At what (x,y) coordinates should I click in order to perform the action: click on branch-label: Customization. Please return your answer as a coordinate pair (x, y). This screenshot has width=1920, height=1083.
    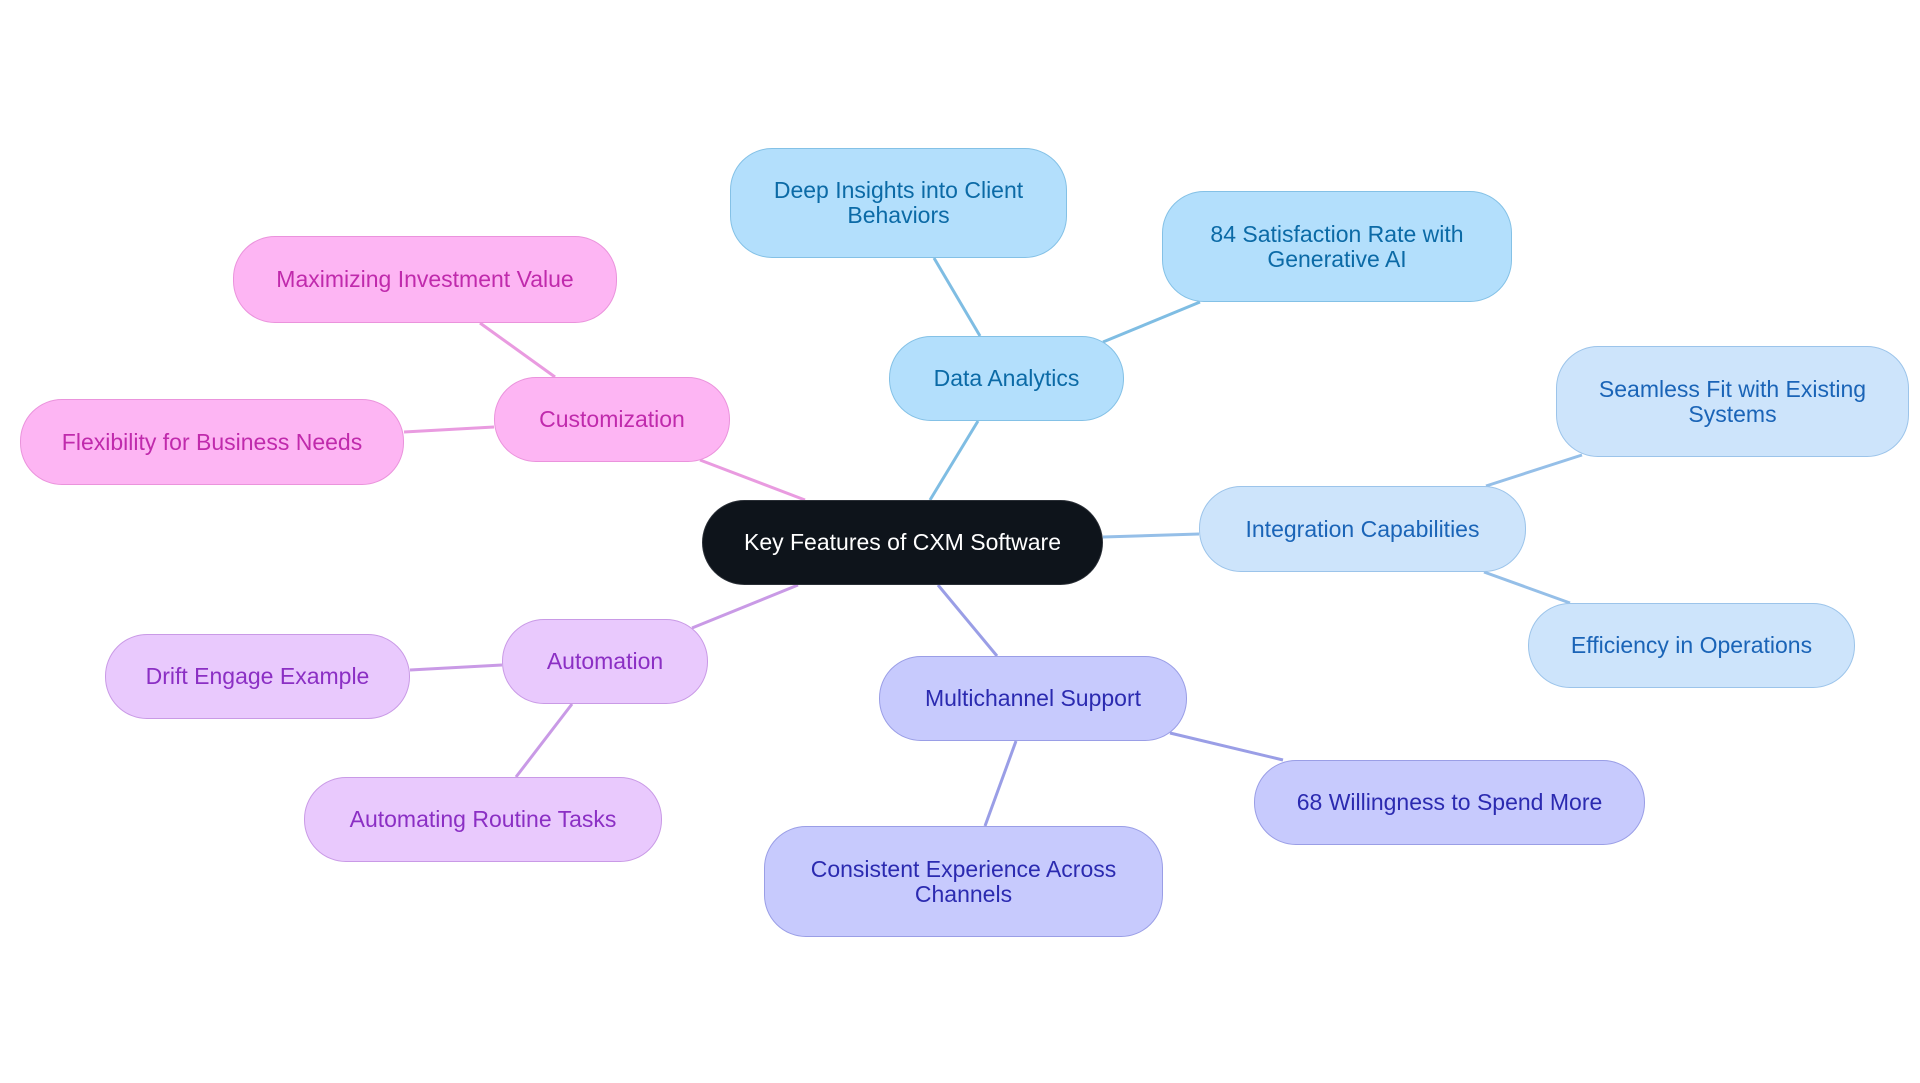
    Looking at the image, I should click on (612, 419).